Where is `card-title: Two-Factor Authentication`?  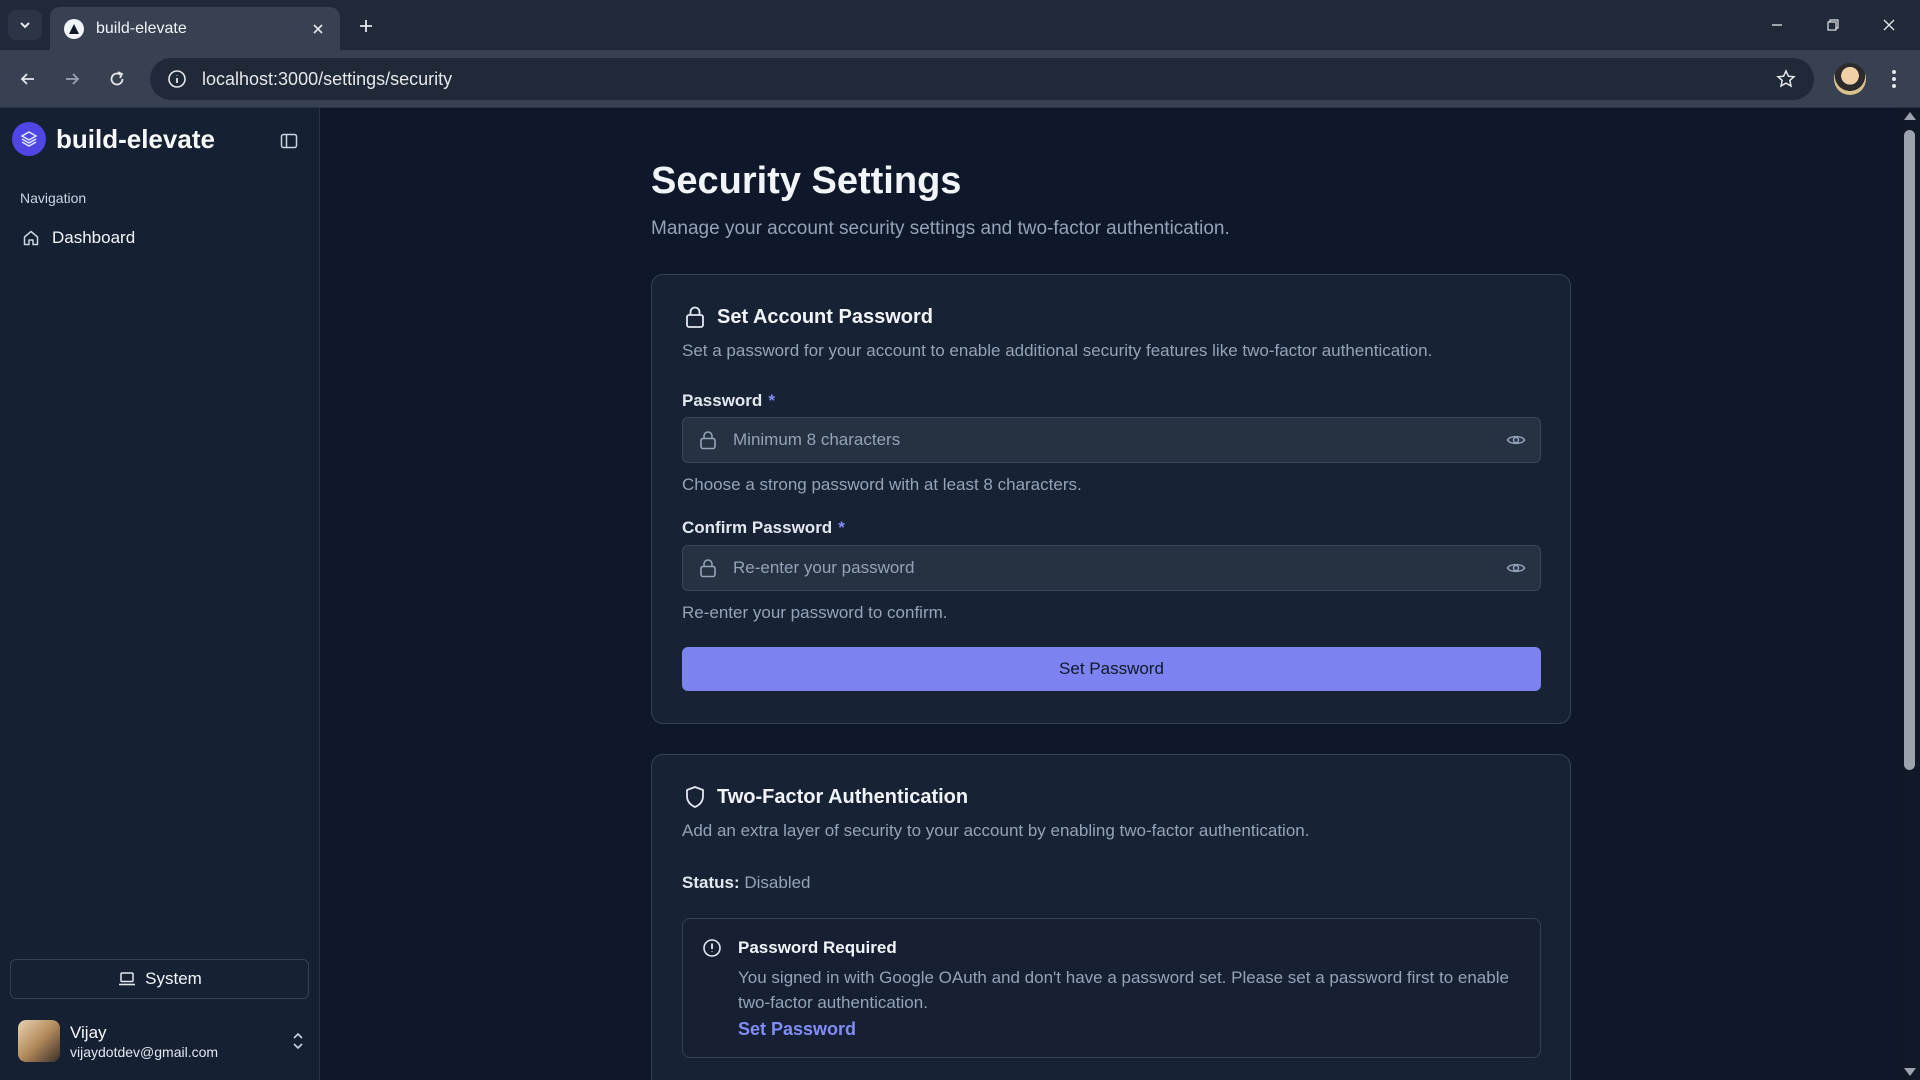 card-title: Two-Factor Authentication is located at coordinates (843, 796).